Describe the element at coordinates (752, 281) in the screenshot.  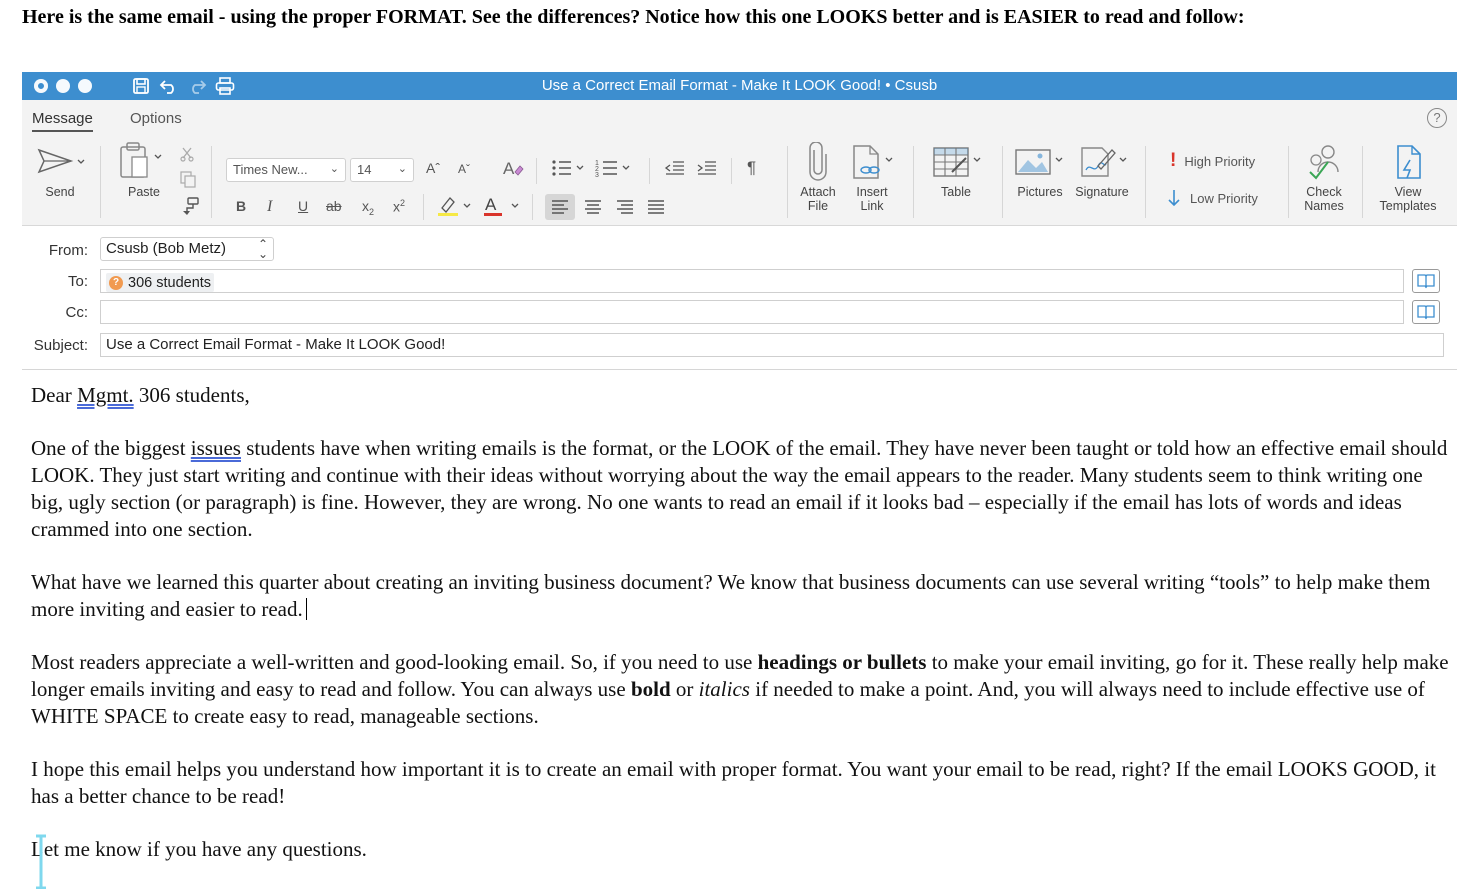
I see `to-field: ? 306 students` at that location.